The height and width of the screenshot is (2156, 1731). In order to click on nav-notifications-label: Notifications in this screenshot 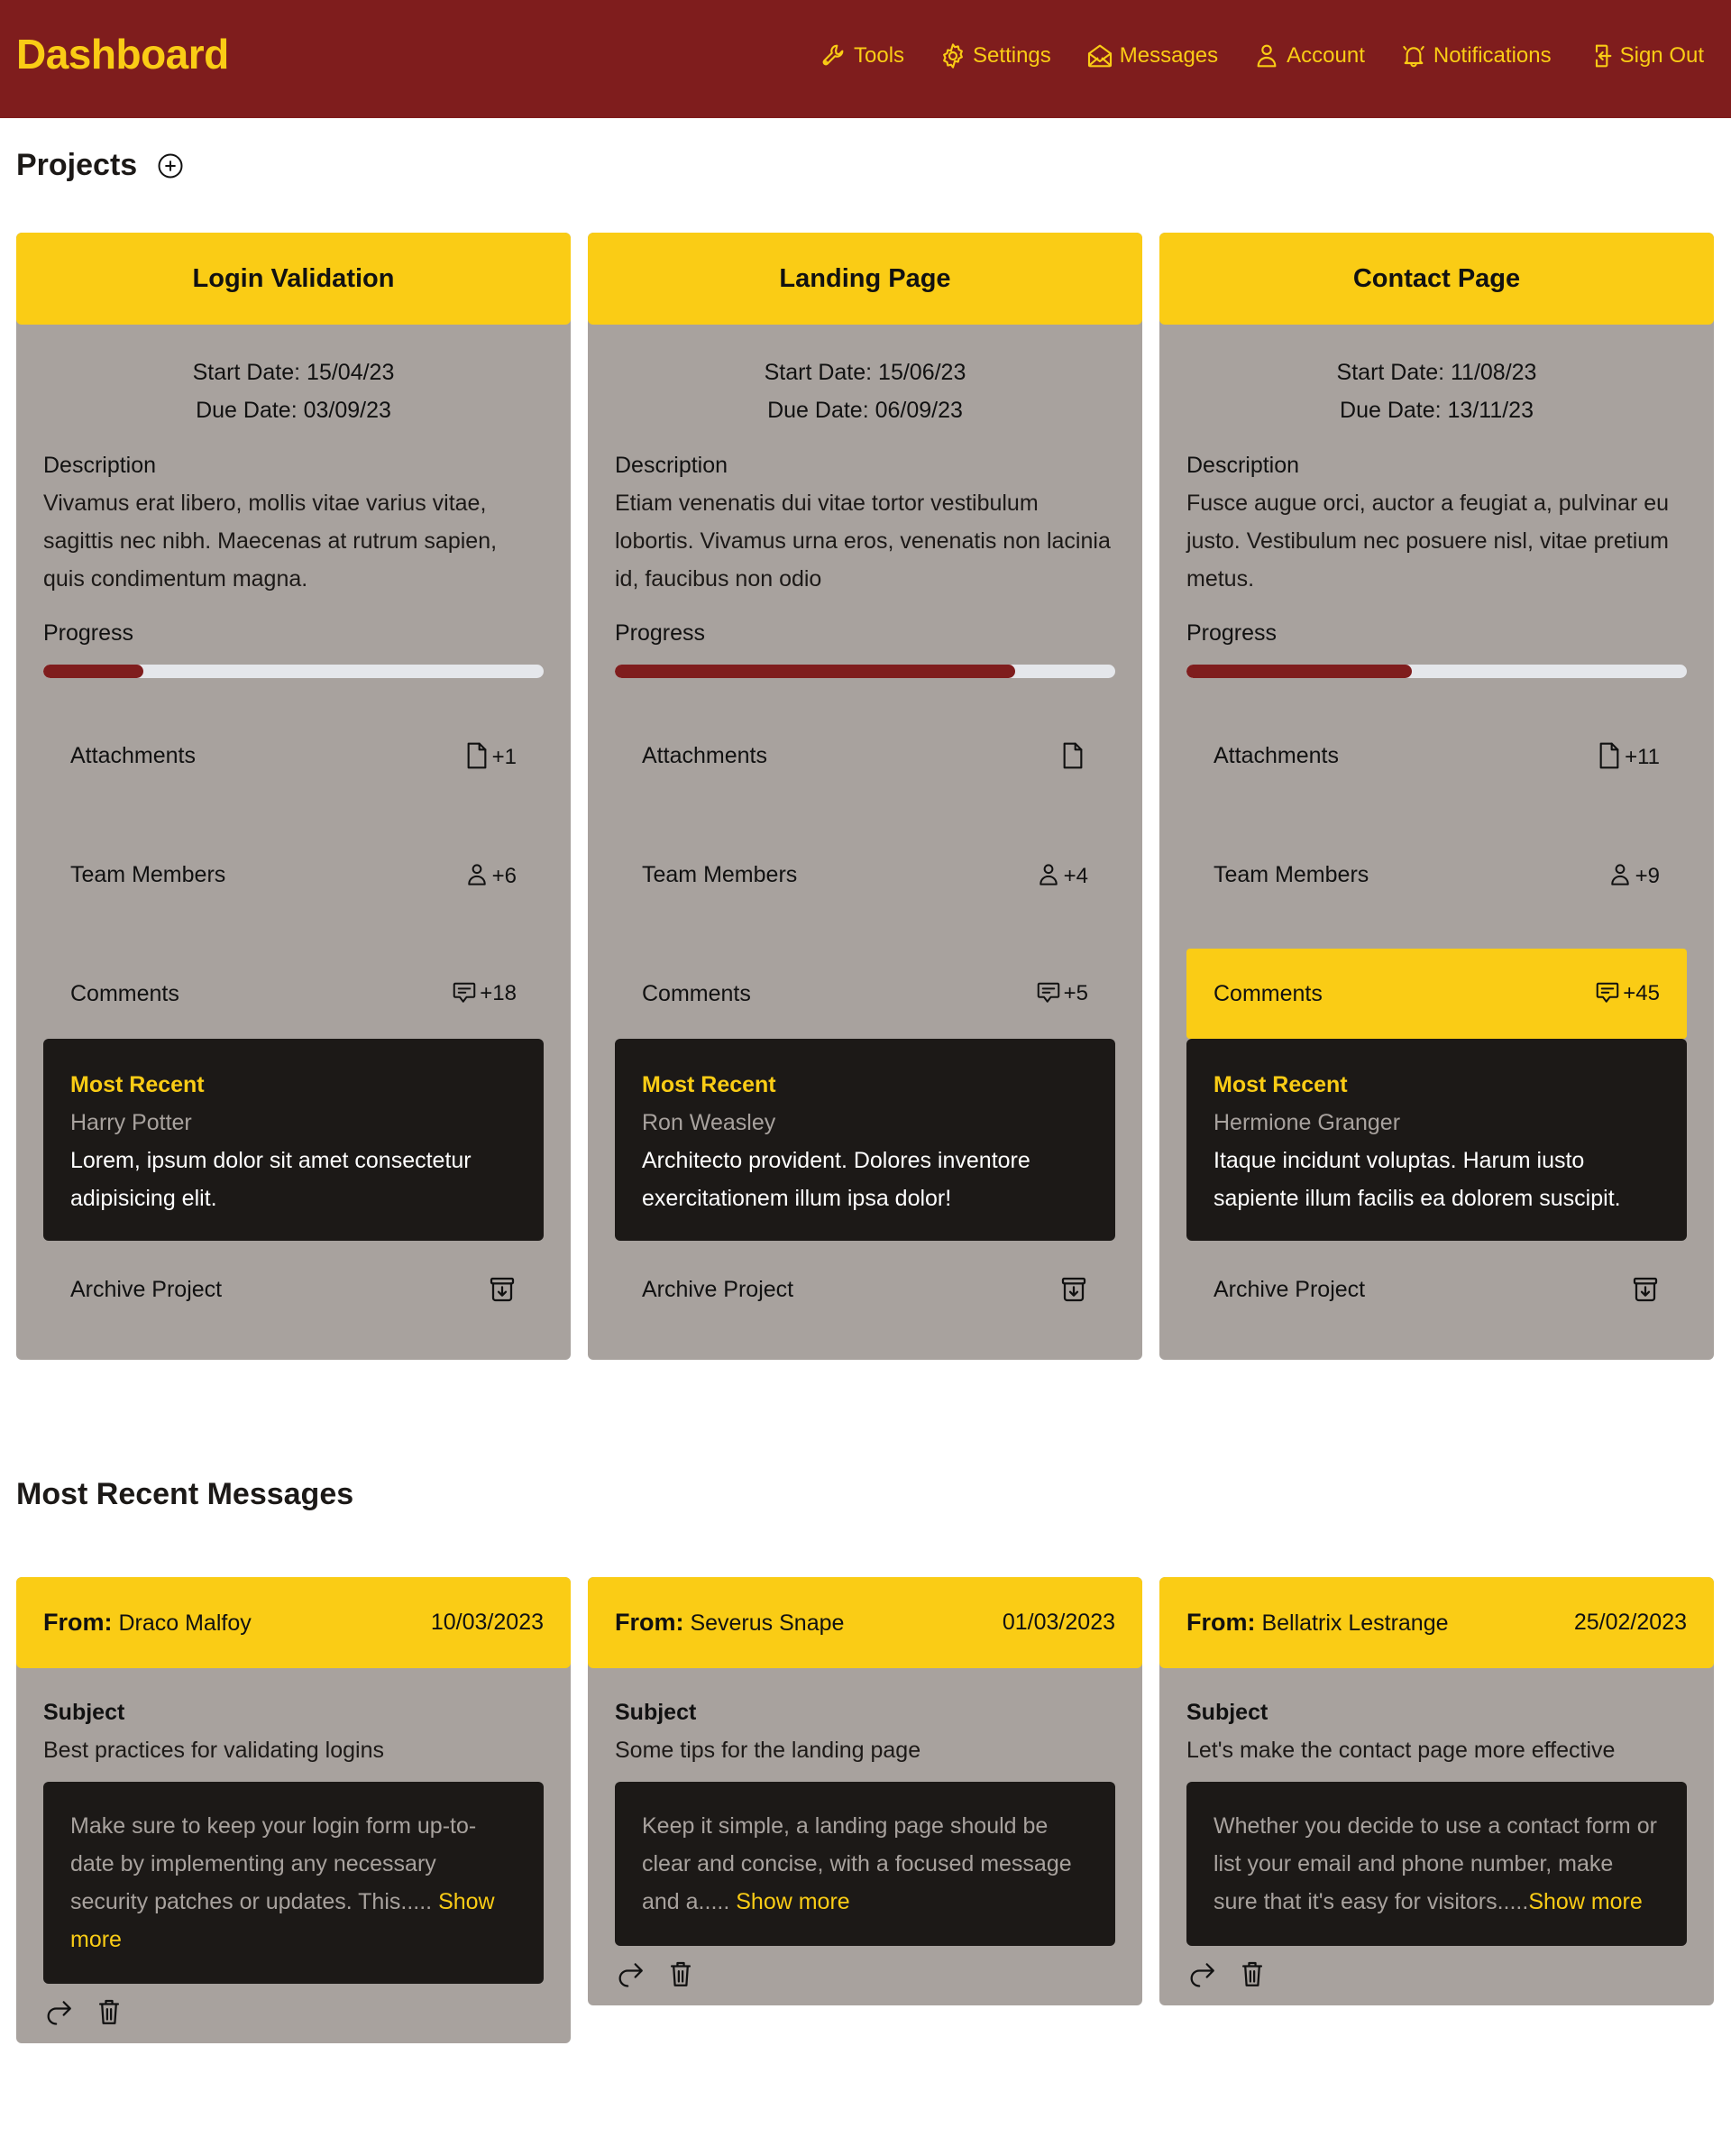, I will do `click(1492, 55)`.